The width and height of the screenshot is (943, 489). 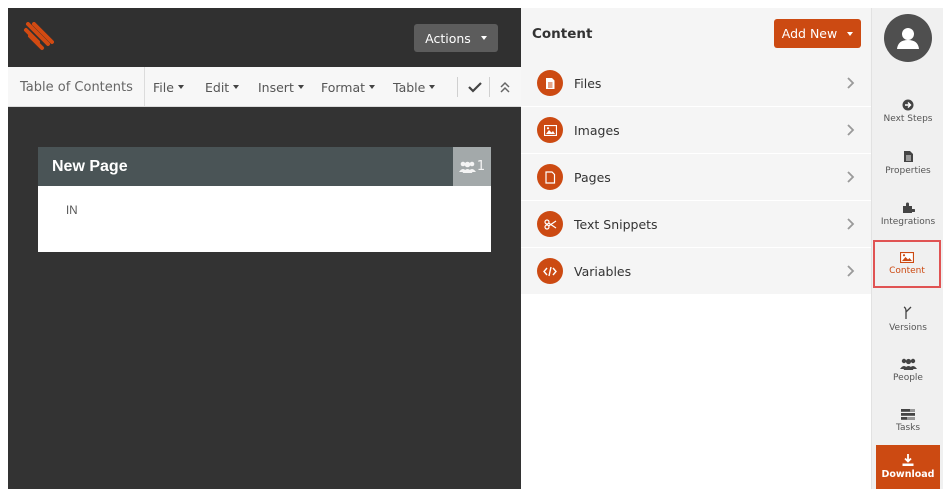 I want to click on download-icon, so click(x=908, y=460).